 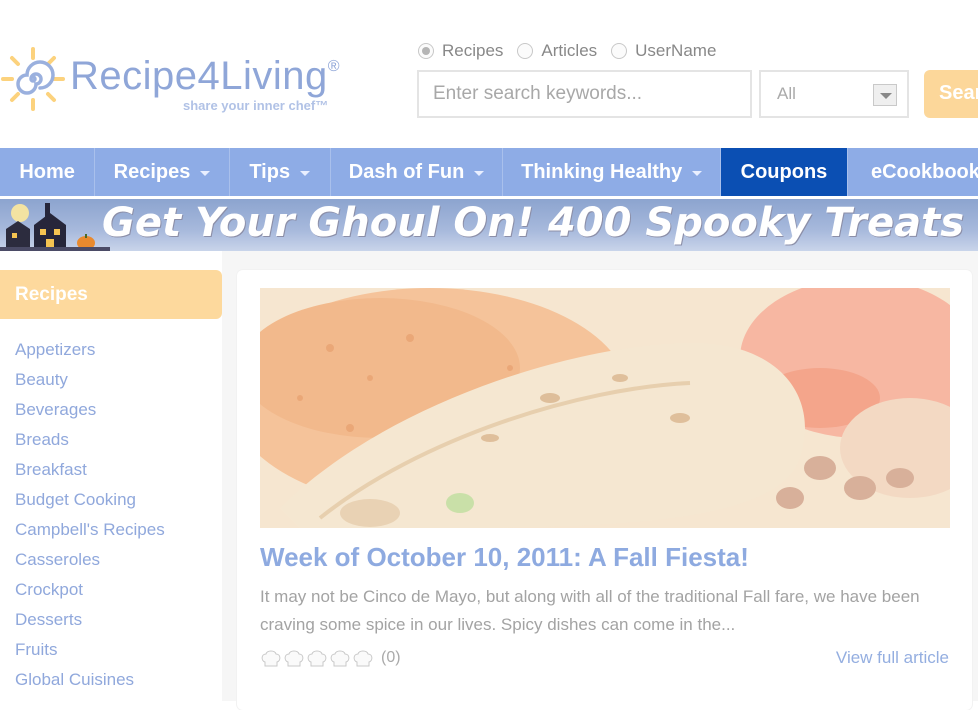 What do you see at coordinates (118, 626) in the screenshot?
I see `sidebar-item-desserts: Desserts` at bounding box center [118, 626].